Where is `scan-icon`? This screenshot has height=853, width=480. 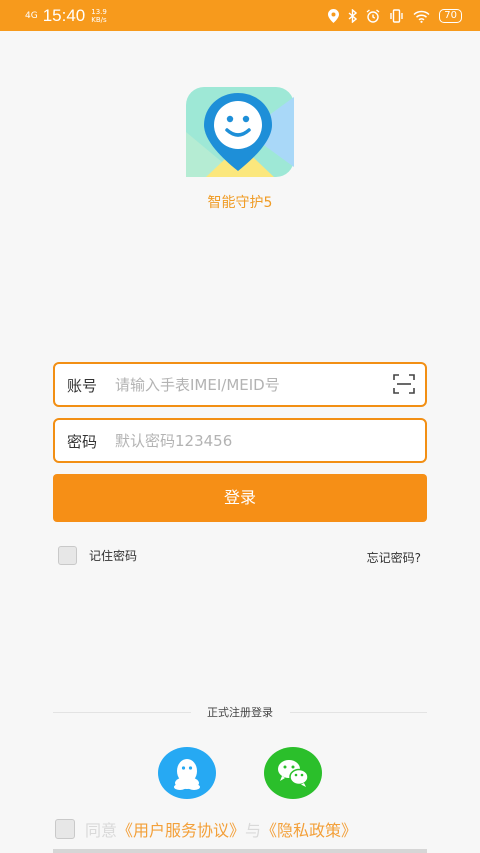
scan-icon is located at coordinates (404, 384).